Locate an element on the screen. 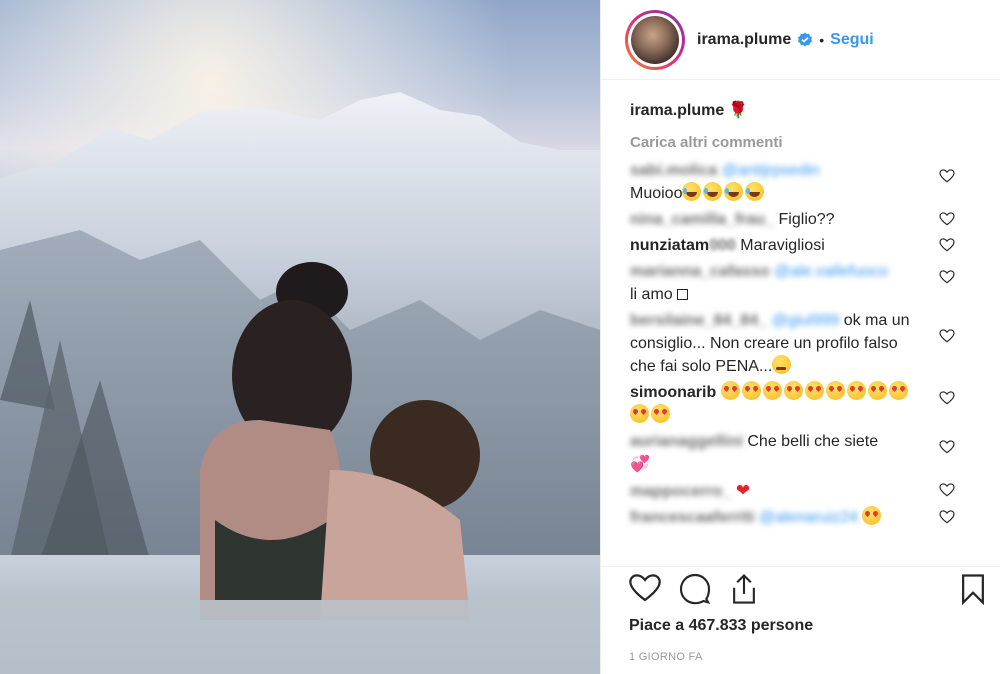 Image resolution: width=1000 pixels, height=674 pixels. comment: sabi.molica @antijrpsedin Muoioo is located at coordinates (803, 182).